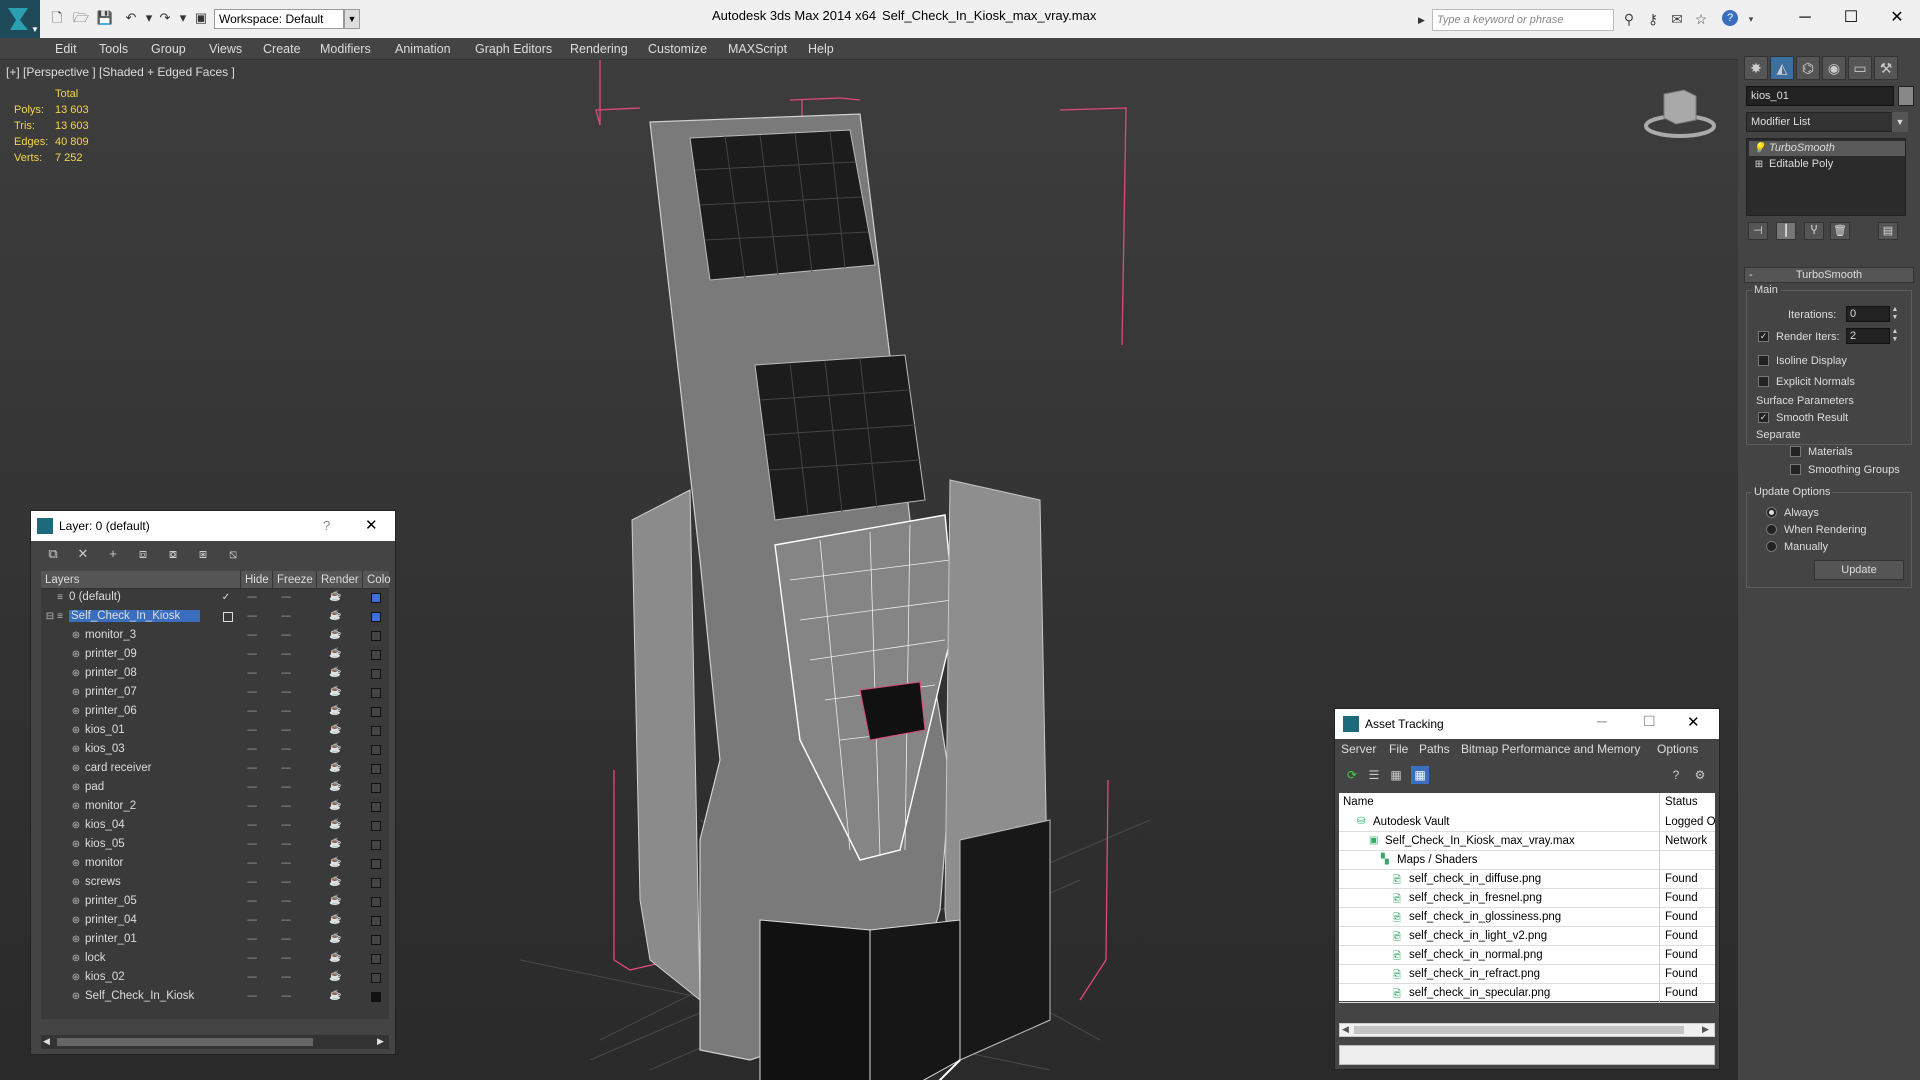  Describe the element at coordinates (1826, 122) in the screenshot. I see `modifier-list-dropdown: Modifier List` at that location.